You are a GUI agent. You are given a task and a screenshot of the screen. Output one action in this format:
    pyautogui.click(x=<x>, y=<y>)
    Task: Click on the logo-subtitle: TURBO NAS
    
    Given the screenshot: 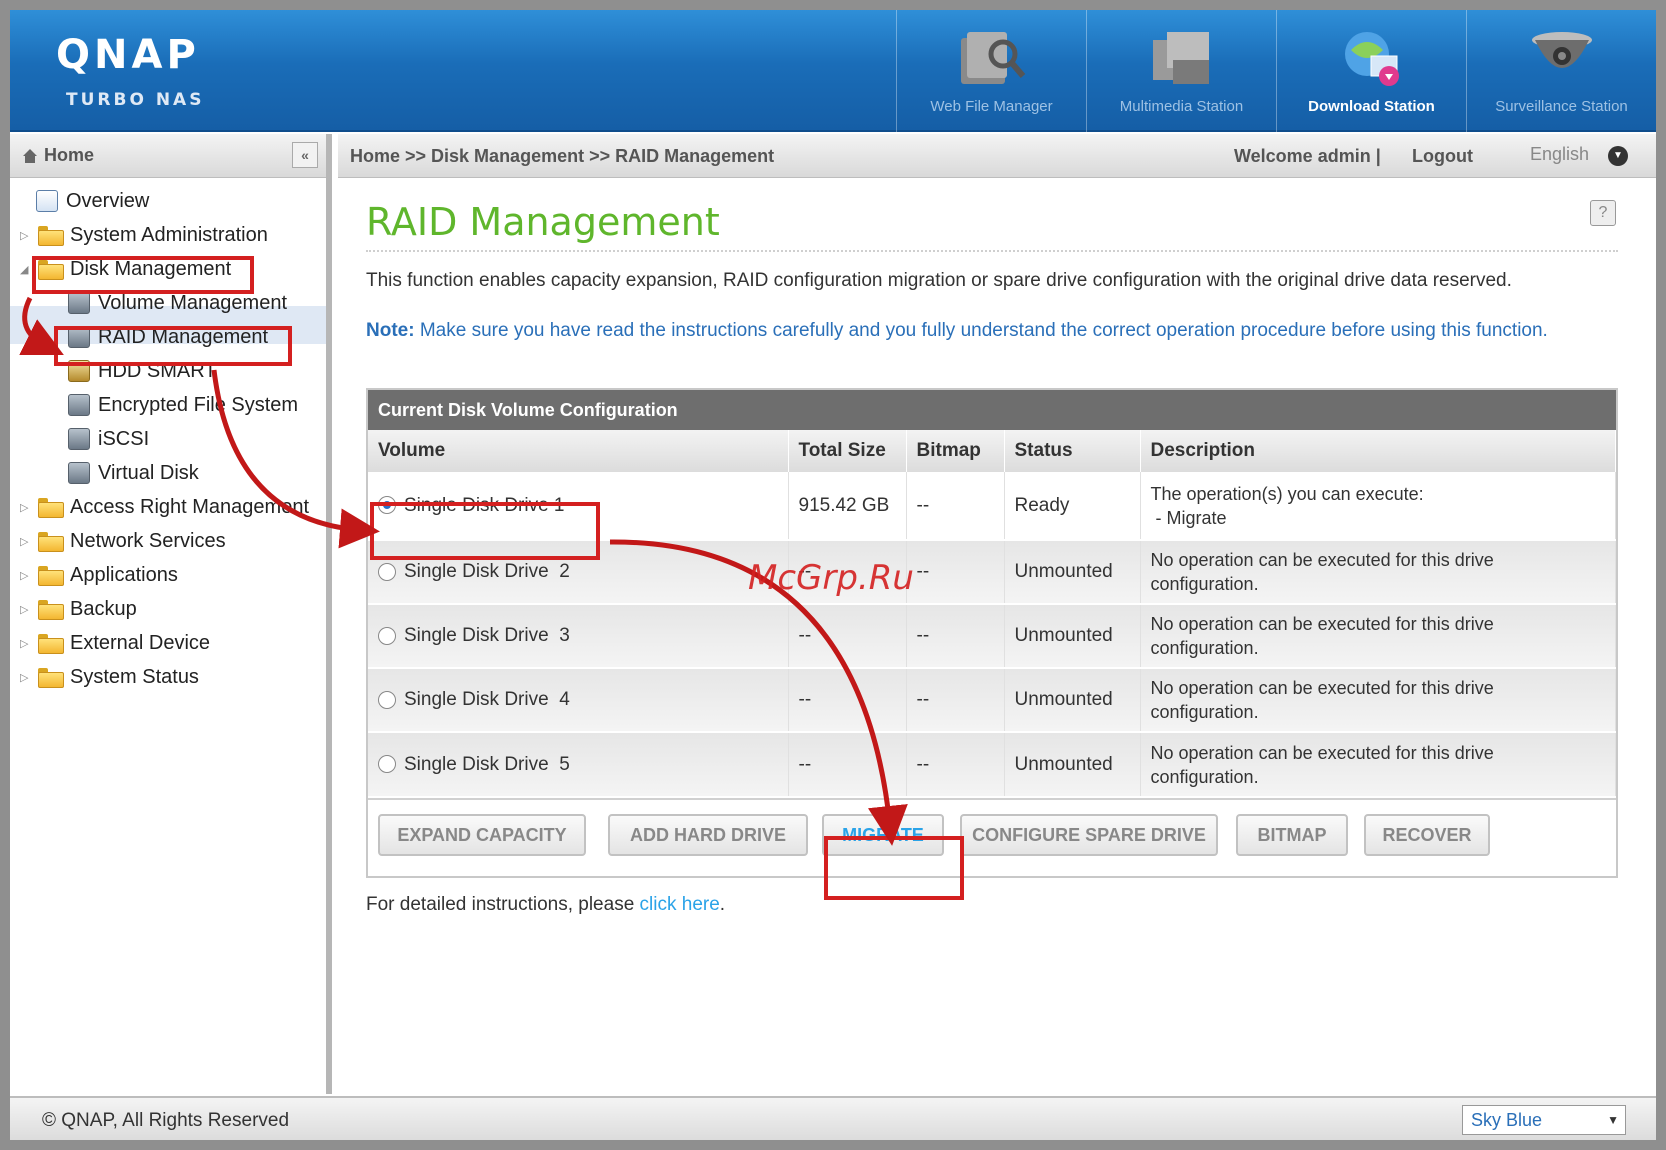 What is the action you would take?
    pyautogui.click(x=135, y=100)
    